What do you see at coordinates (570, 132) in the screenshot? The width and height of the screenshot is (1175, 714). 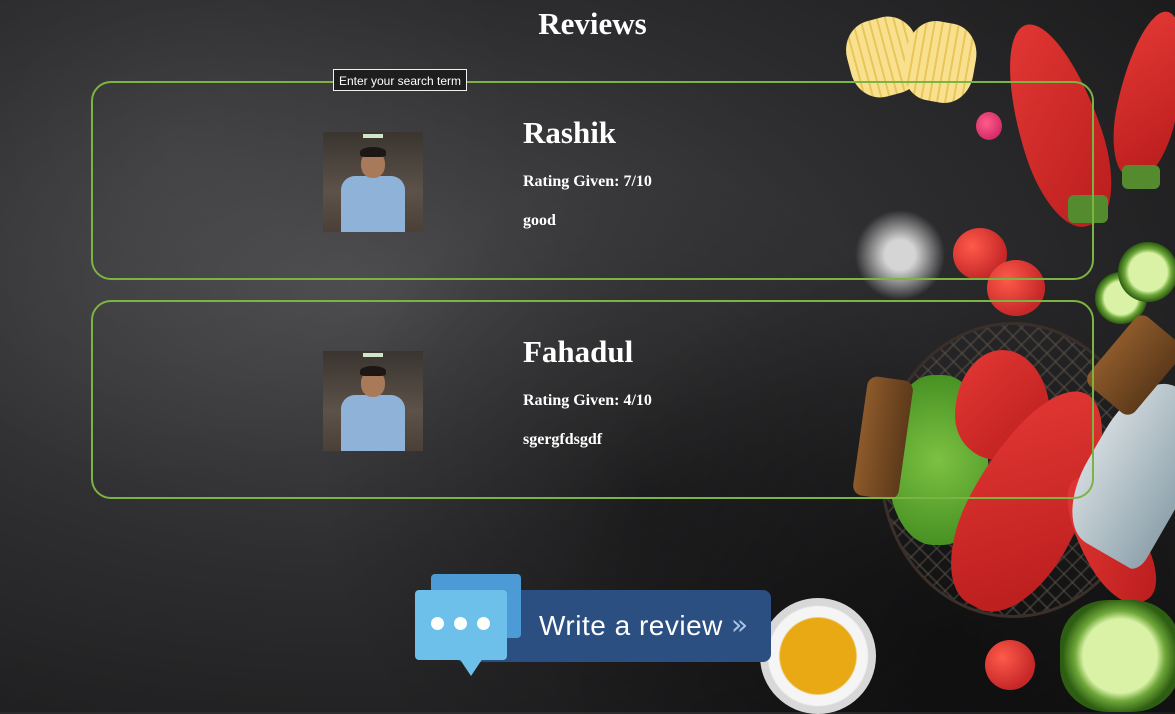 I see `reviewer-name: Rashik` at bounding box center [570, 132].